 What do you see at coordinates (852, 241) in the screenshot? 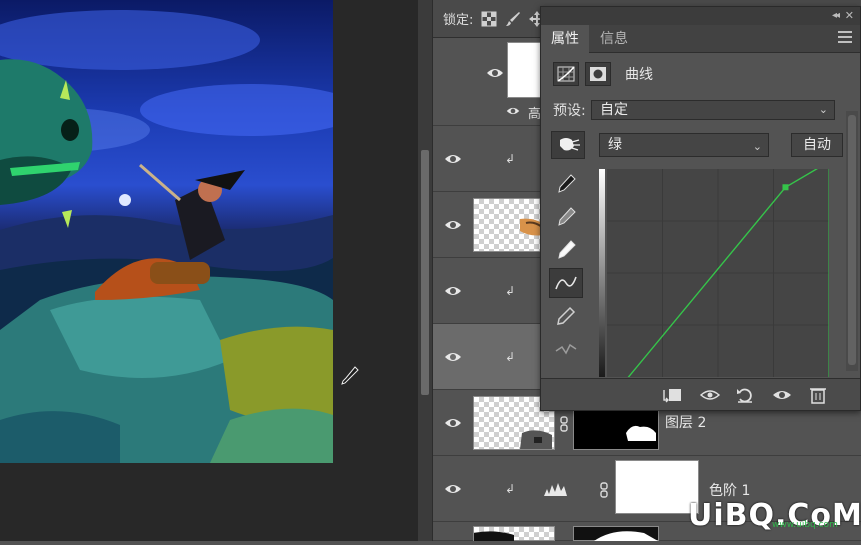
I see `properties-scrollbar` at bounding box center [852, 241].